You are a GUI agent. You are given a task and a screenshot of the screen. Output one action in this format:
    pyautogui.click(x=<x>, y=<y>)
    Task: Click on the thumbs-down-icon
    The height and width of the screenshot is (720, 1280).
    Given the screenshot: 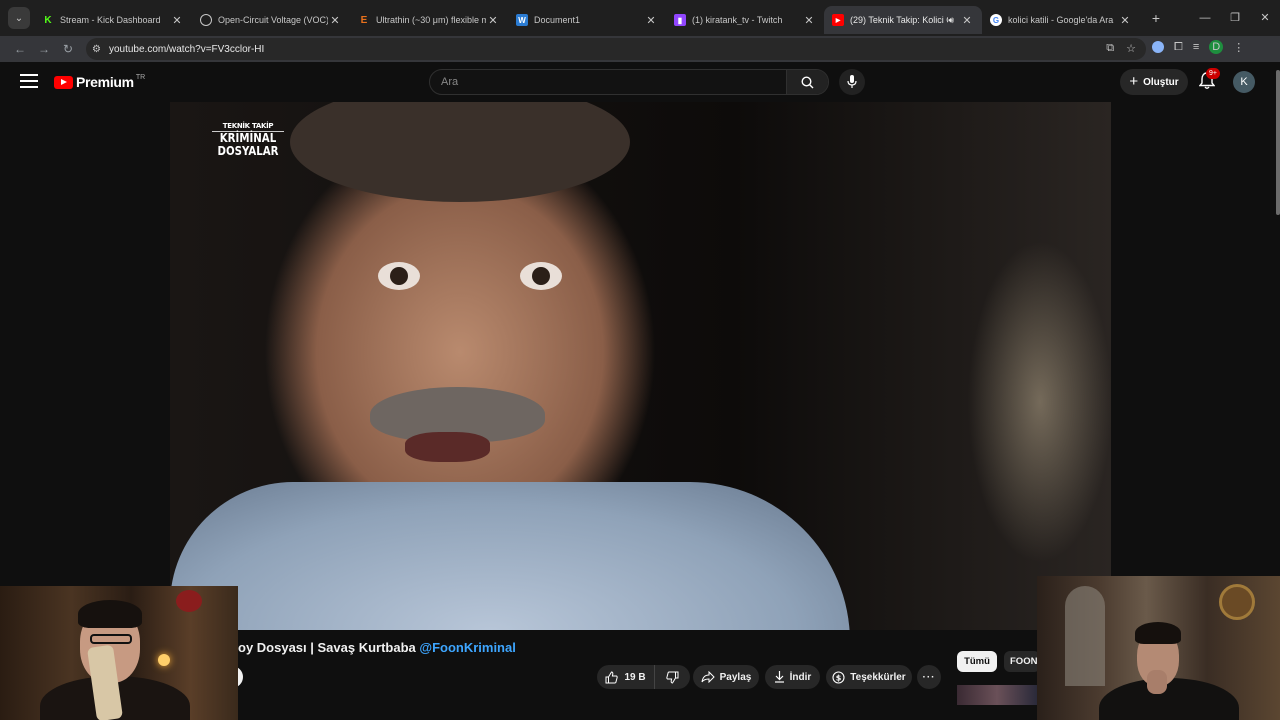 What is the action you would take?
    pyautogui.click(x=672, y=677)
    